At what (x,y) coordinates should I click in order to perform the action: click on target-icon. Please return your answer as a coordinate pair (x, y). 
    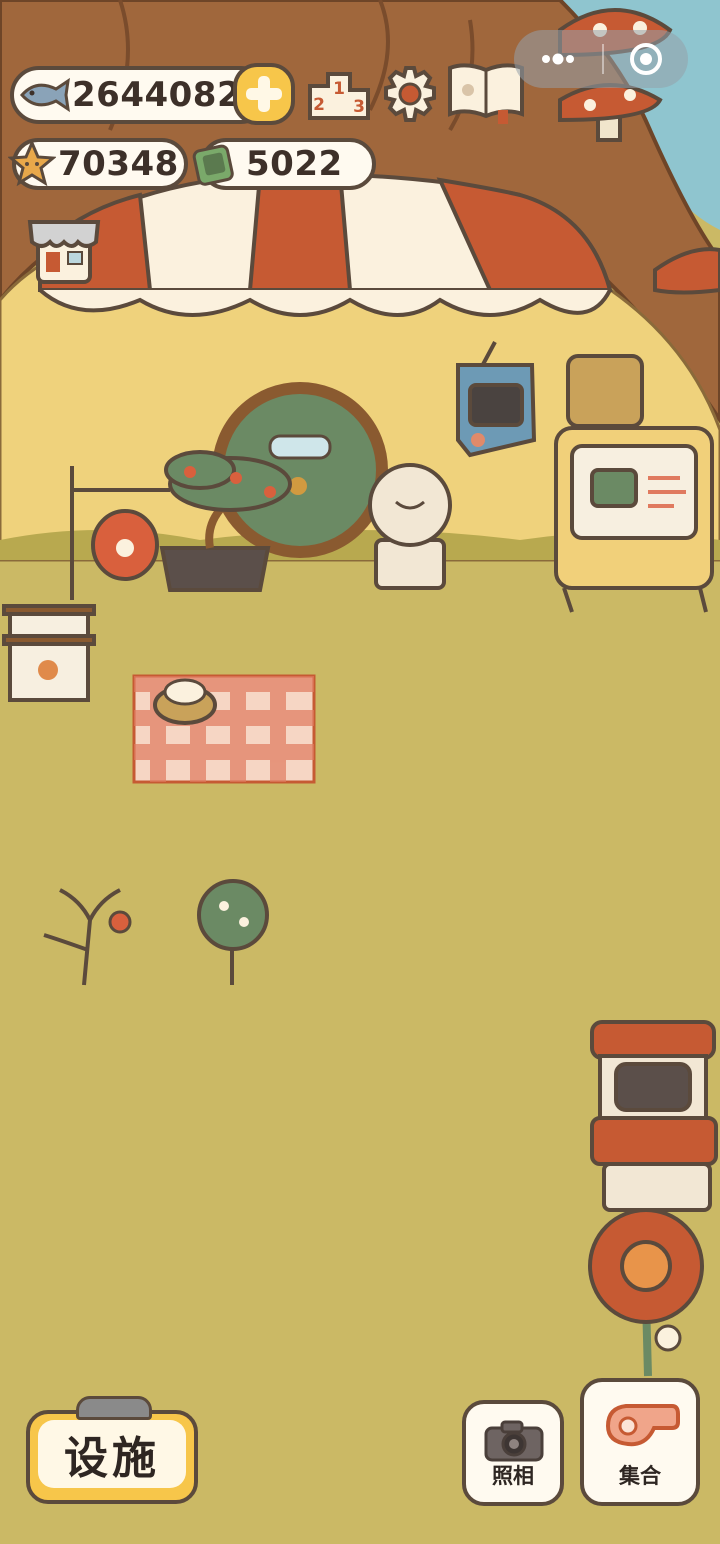
    Looking at the image, I should click on (646, 59).